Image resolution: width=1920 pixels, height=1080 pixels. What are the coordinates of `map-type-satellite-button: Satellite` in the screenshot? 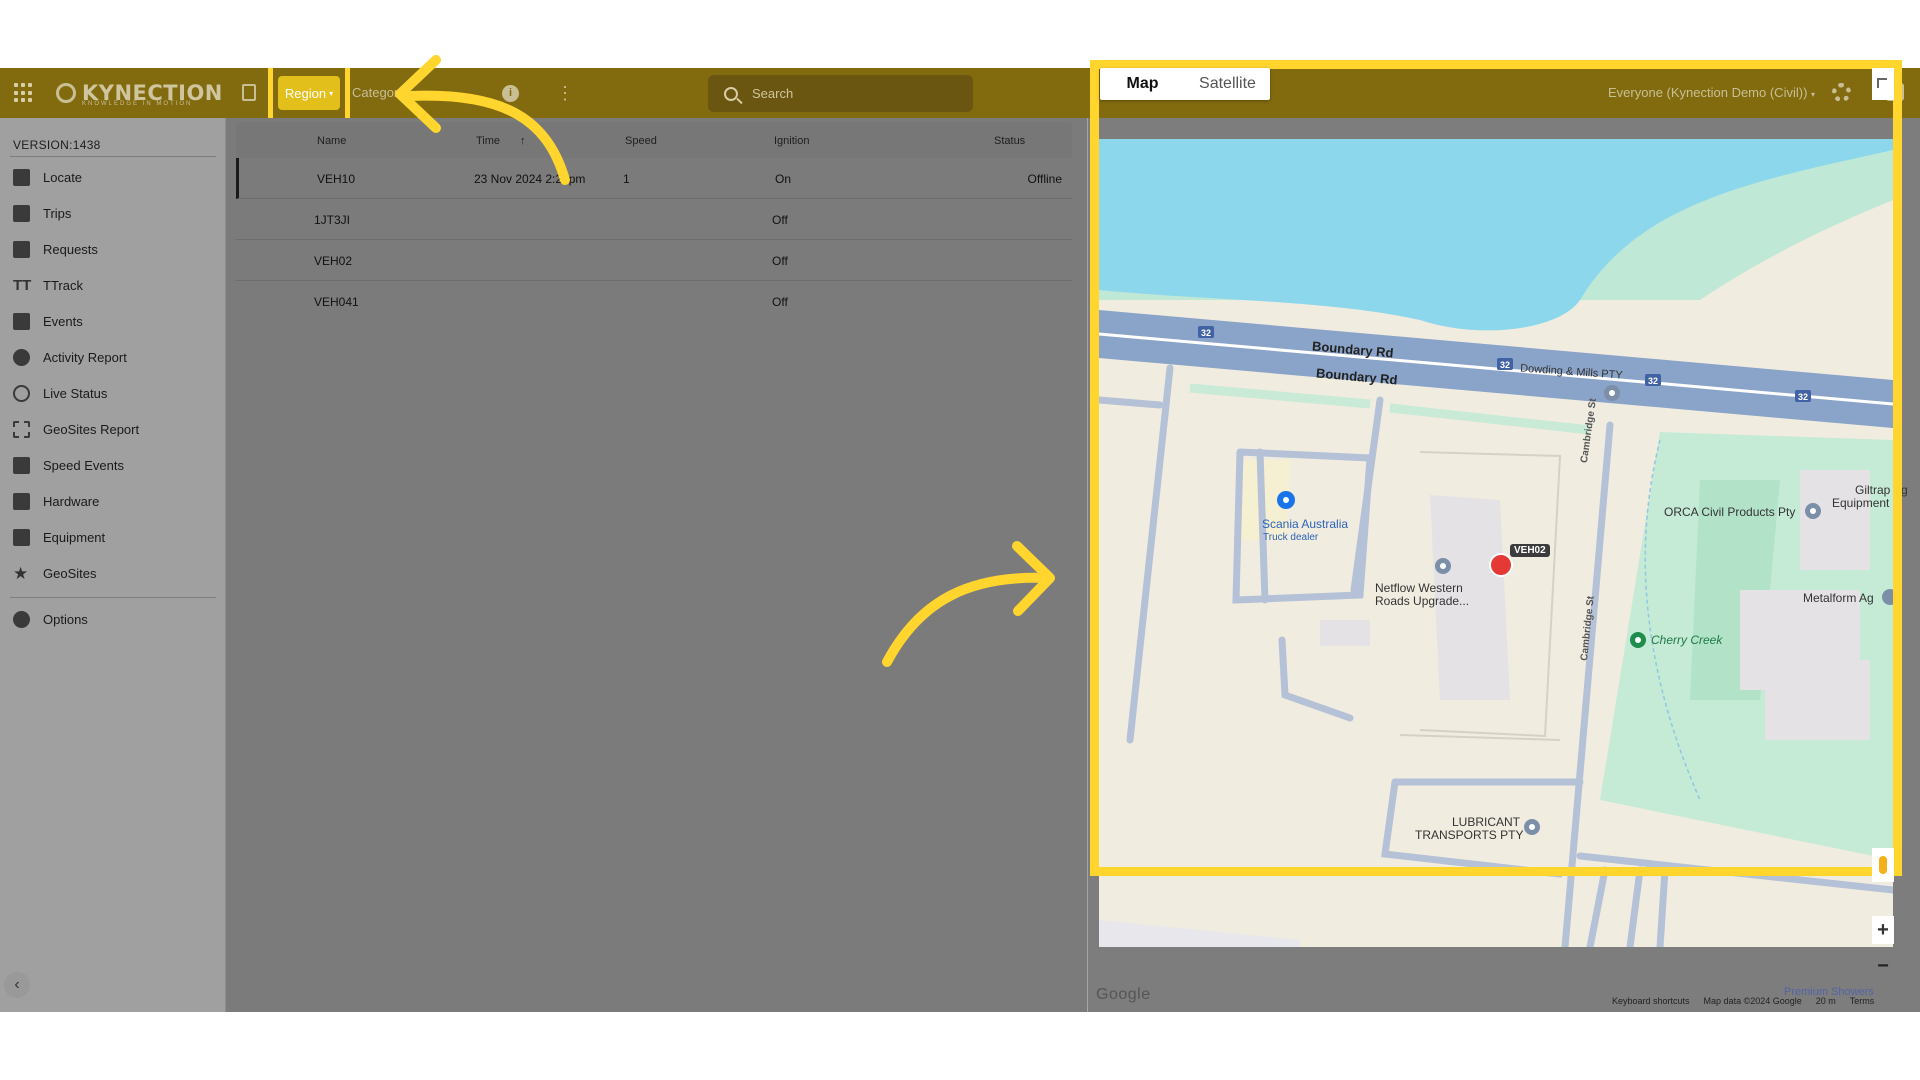 It's located at (1227, 84).